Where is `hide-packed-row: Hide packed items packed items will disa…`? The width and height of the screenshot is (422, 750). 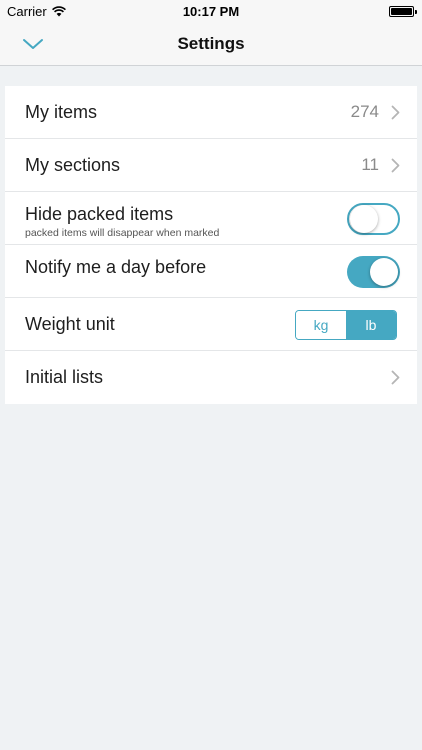
hide-packed-row: Hide packed items packed items will disa… is located at coordinates (211, 218).